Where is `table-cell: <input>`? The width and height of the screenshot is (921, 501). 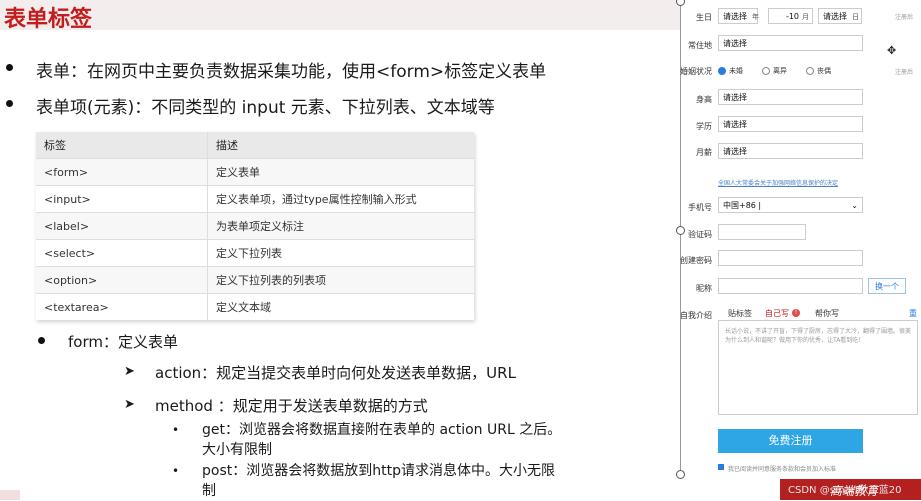
table-cell: <input> is located at coordinates (122, 199).